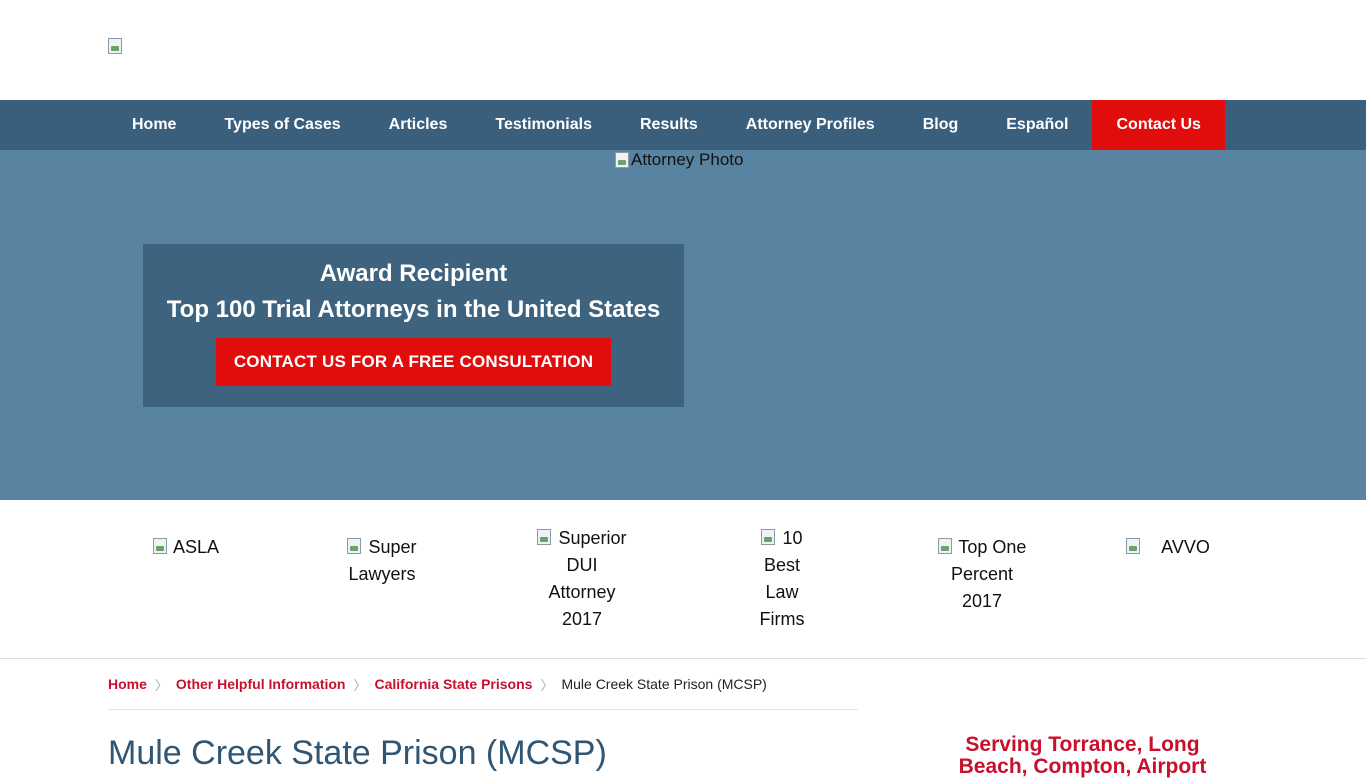  I want to click on nav-contact-us: Contact Us, so click(1158, 125).